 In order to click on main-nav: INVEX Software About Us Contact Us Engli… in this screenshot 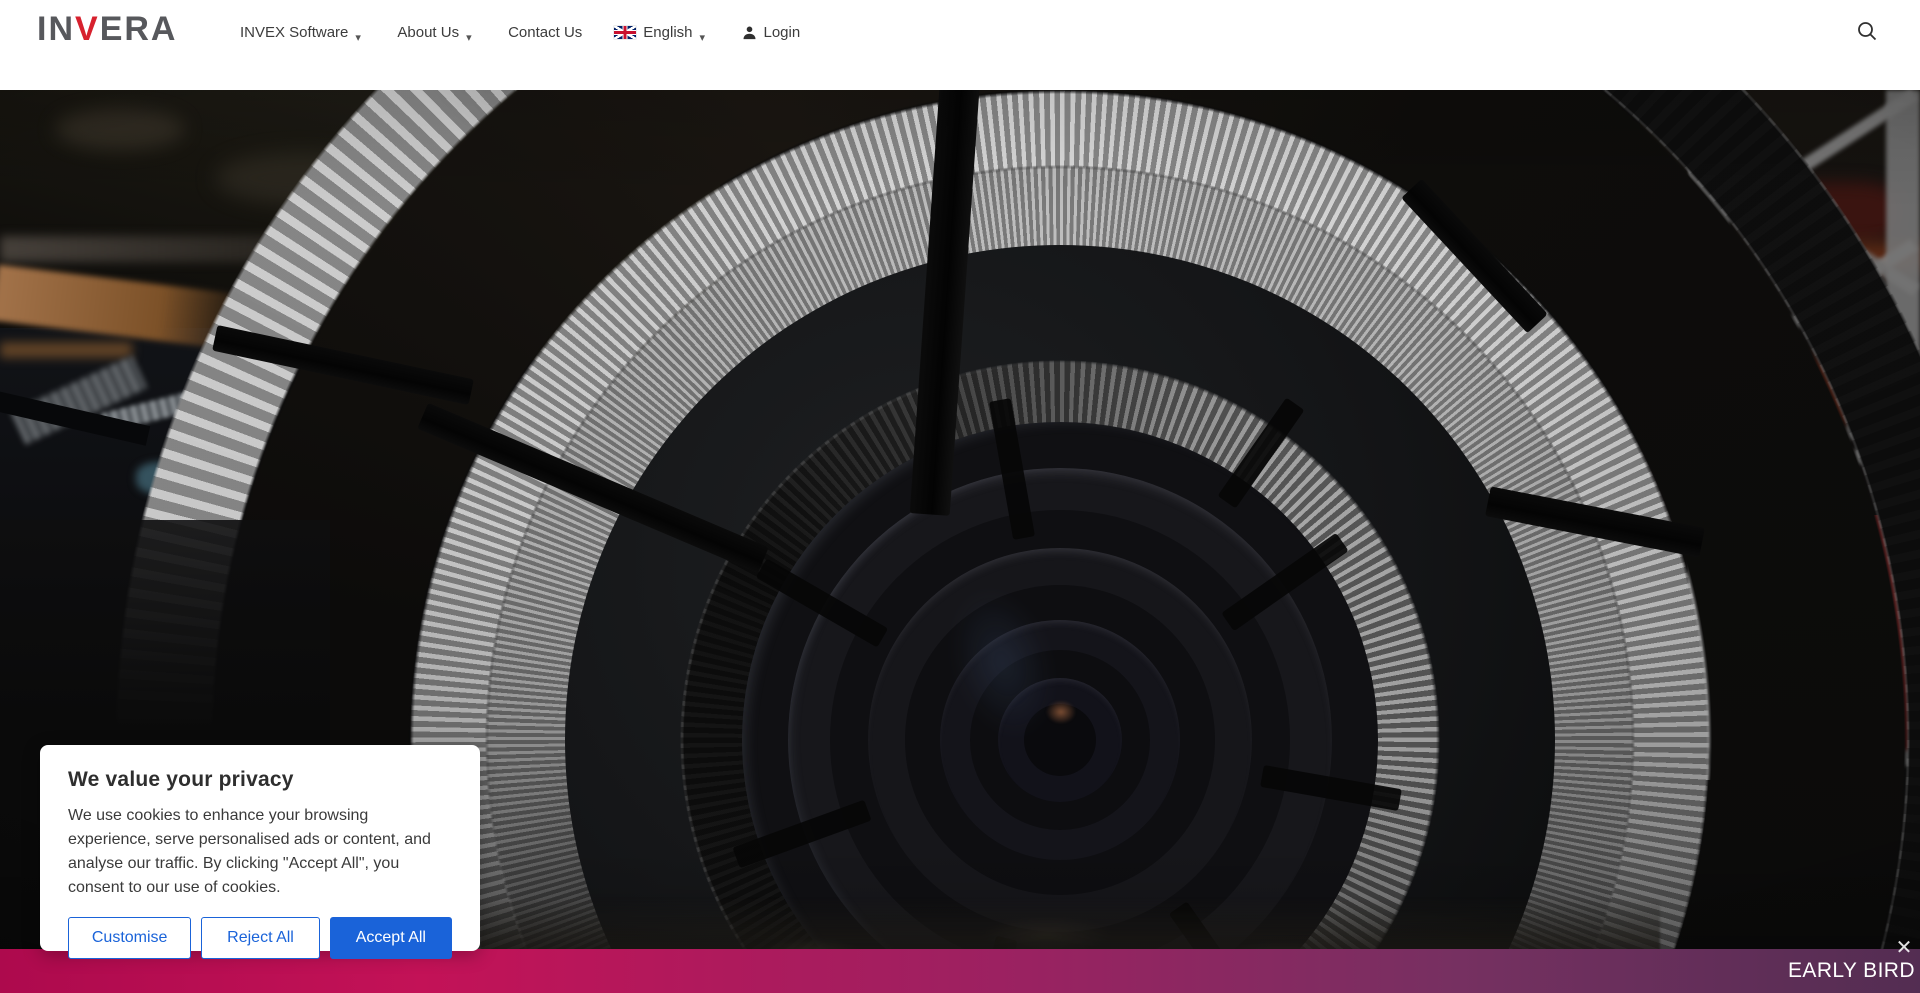, I will do `click(520, 32)`.